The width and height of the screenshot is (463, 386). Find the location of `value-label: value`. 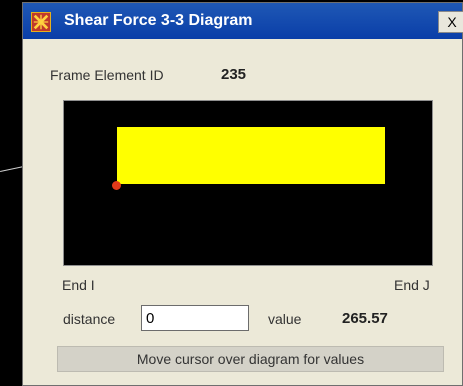

value-label: value is located at coordinates (285, 319).